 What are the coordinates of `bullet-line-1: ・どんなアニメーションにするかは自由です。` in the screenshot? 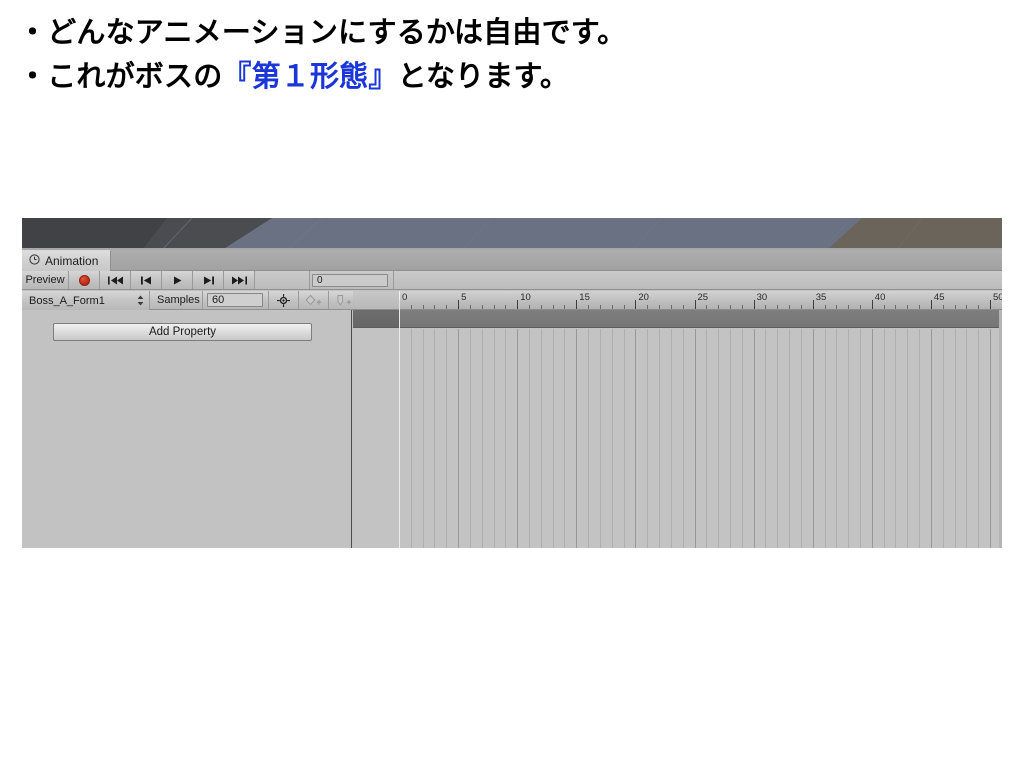 It's located at (508, 34).